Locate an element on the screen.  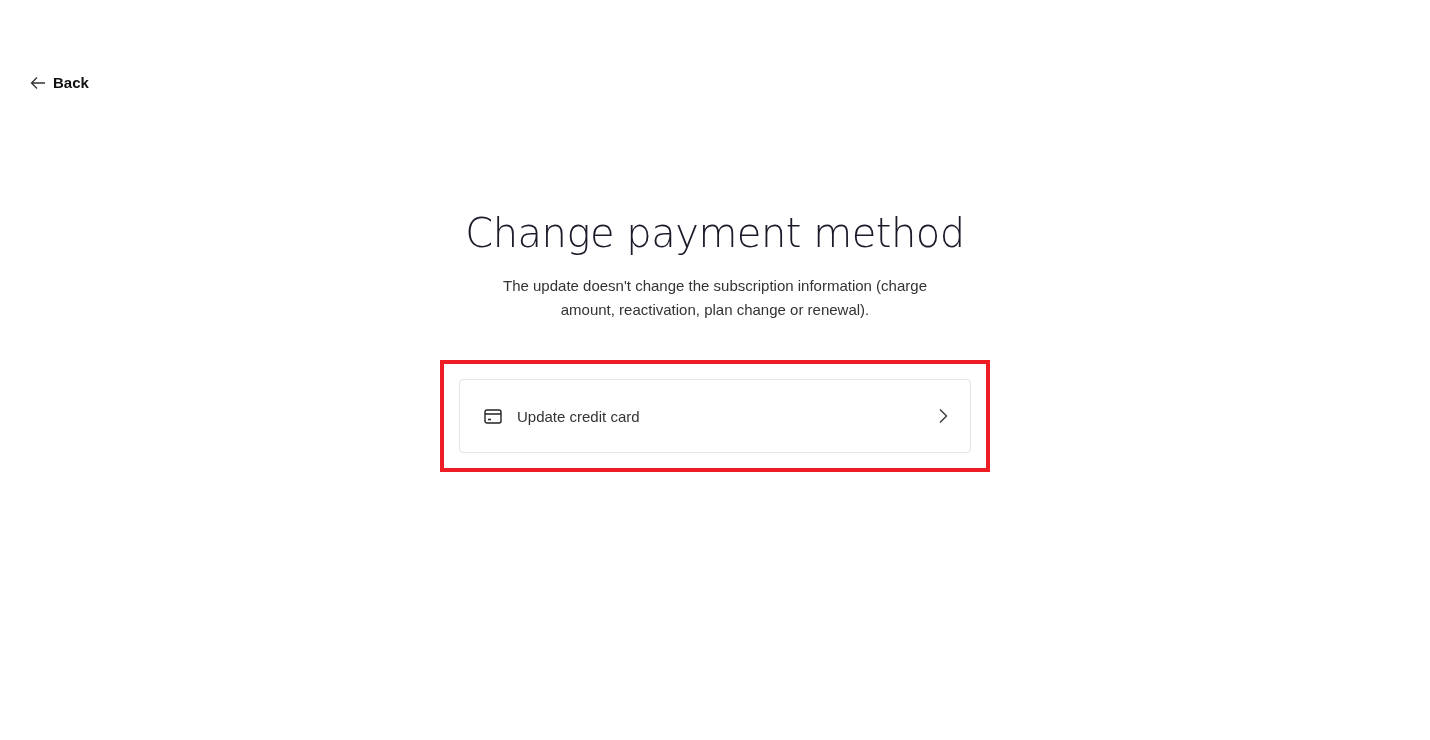
back-link: Back is located at coordinates (59, 82).